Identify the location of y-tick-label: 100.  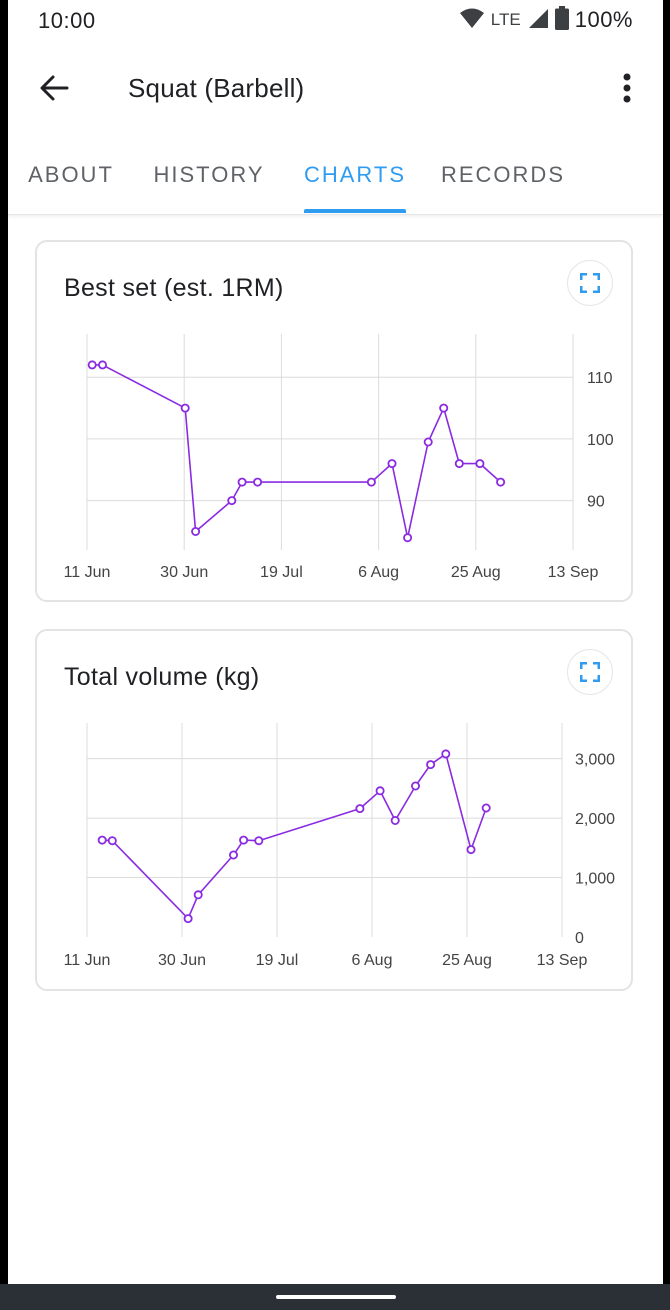
(600, 440).